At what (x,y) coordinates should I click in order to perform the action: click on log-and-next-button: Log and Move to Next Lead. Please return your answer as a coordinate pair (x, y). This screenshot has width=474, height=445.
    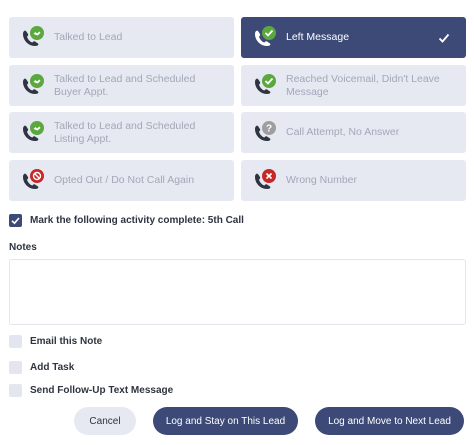
    Looking at the image, I should click on (389, 421).